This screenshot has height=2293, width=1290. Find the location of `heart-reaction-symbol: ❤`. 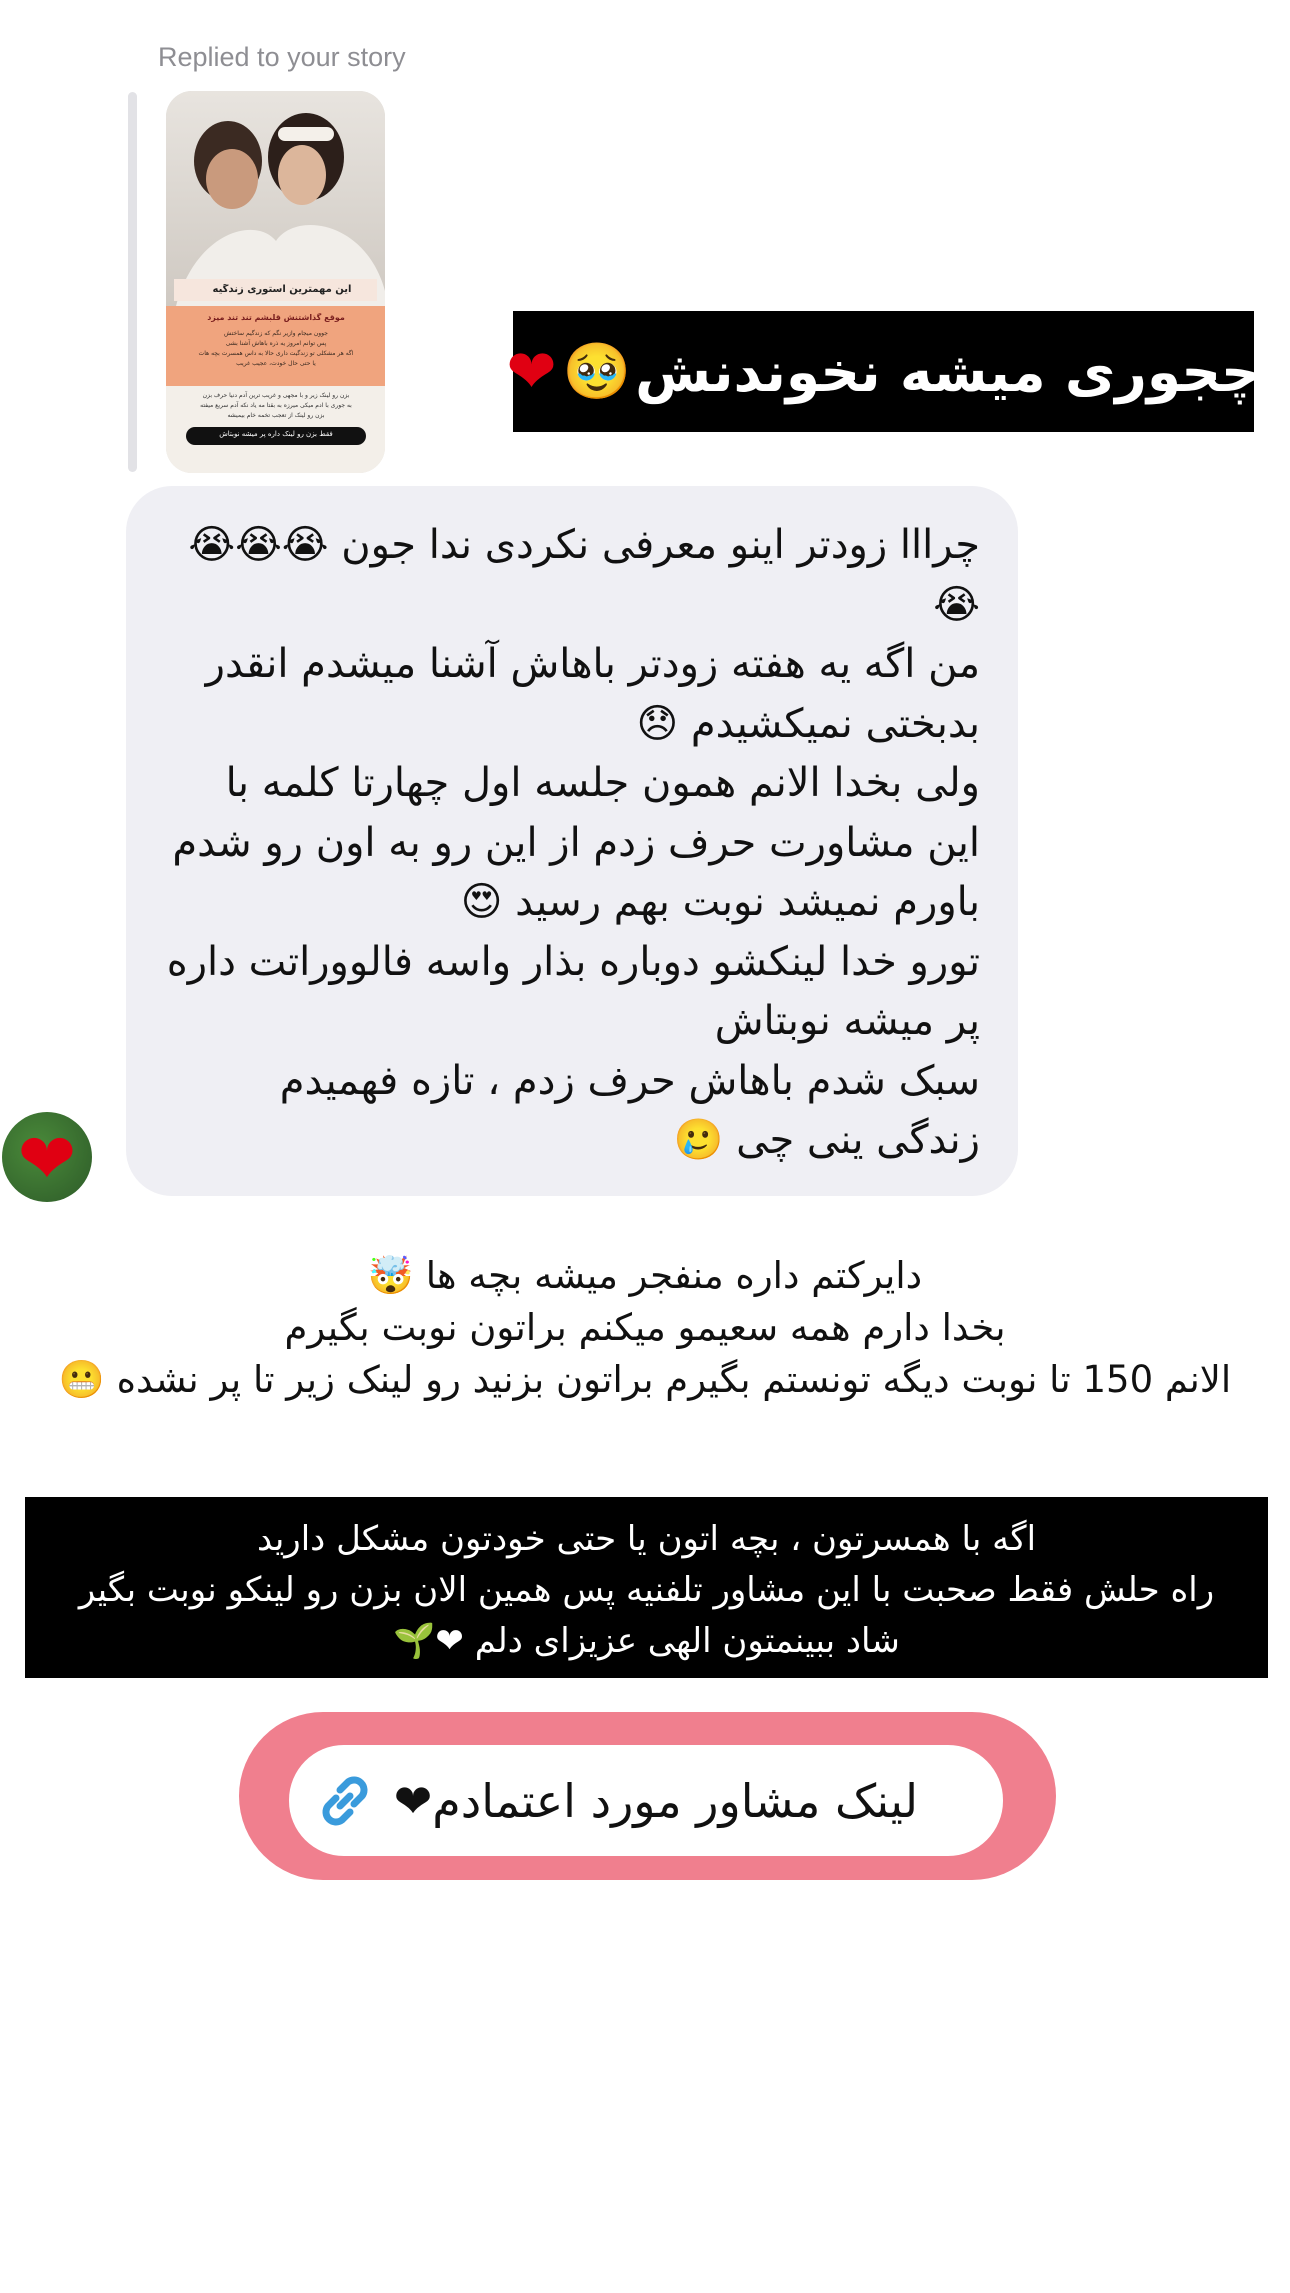

heart-reaction-symbol: ❤ is located at coordinates (47, 1159).